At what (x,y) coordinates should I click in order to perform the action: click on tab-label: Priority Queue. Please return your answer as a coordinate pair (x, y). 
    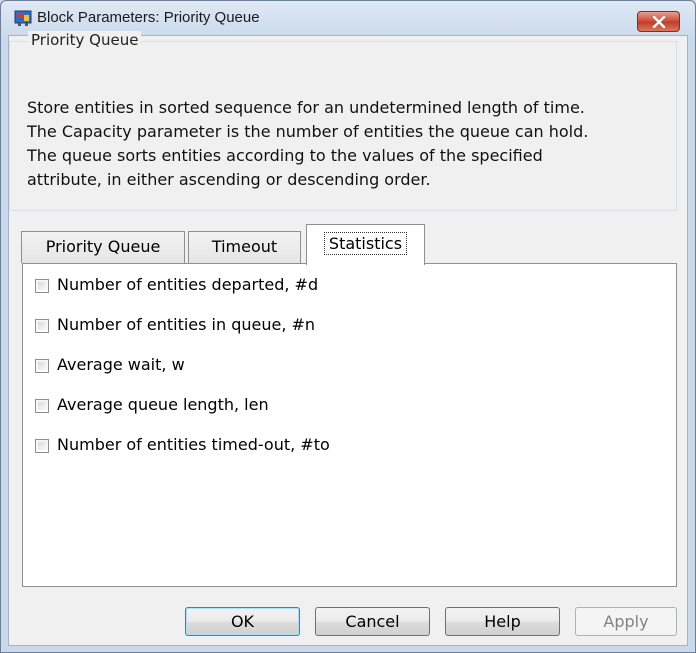
    Looking at the image, I should click on (103, 246).